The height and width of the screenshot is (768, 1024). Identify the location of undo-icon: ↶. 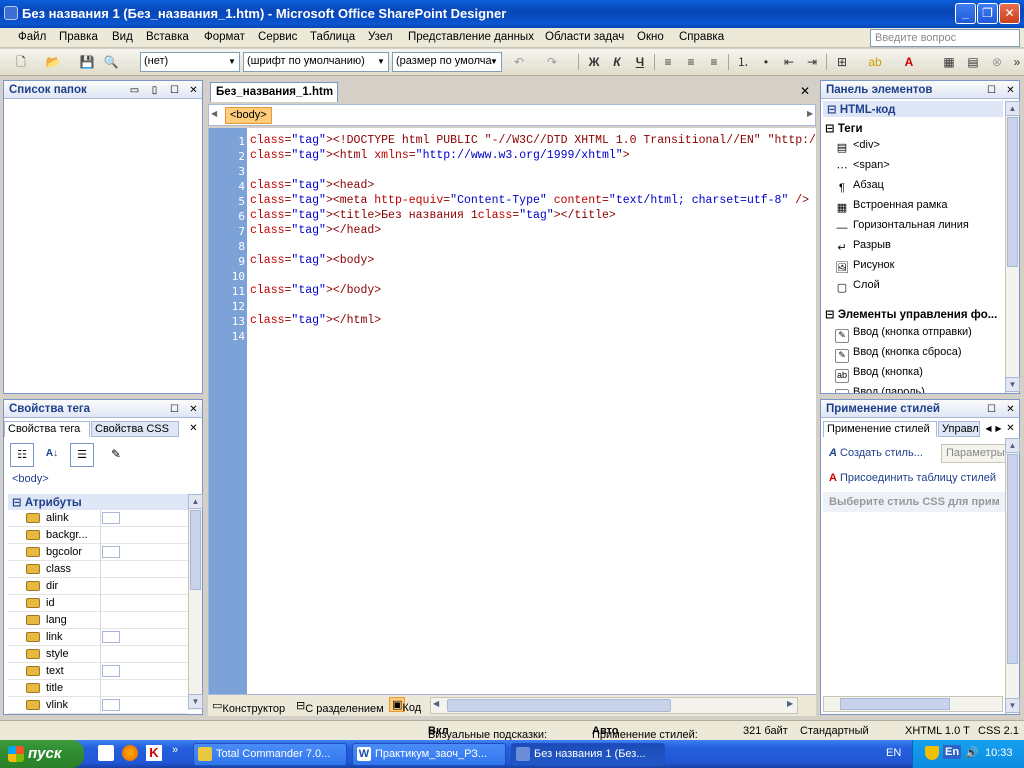
(519, 62).